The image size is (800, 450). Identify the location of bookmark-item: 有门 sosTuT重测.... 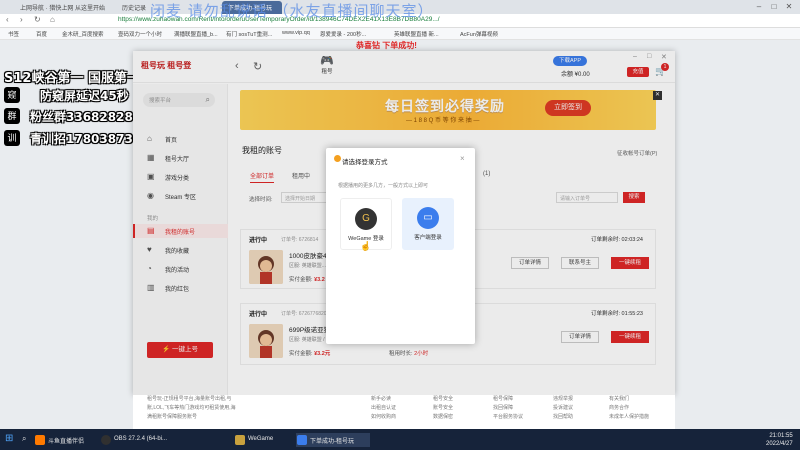
(249, 34).